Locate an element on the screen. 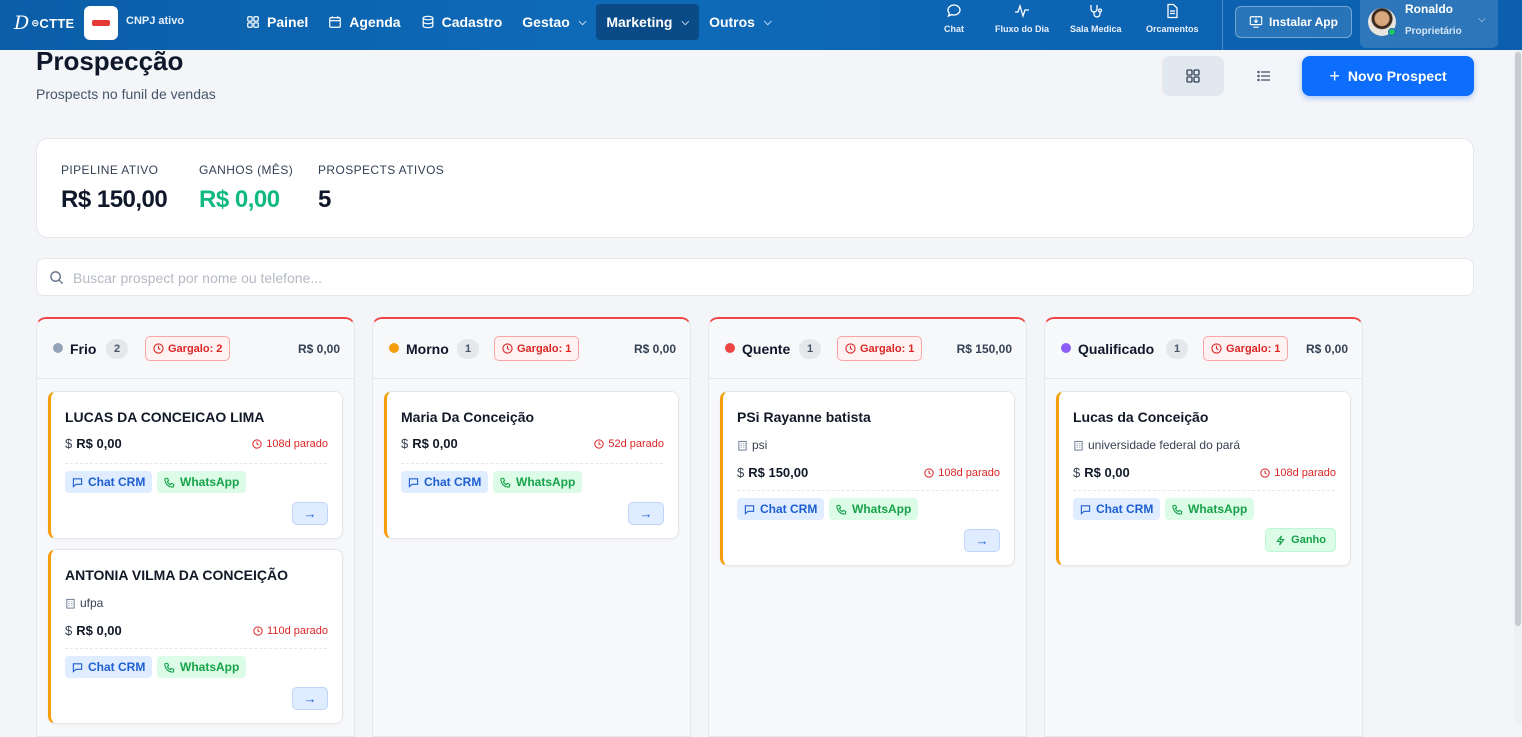 Image resolution: width=1522 pixels, height=737 pixels. scrollbar-thumb is located at coordinates (1518, 339).